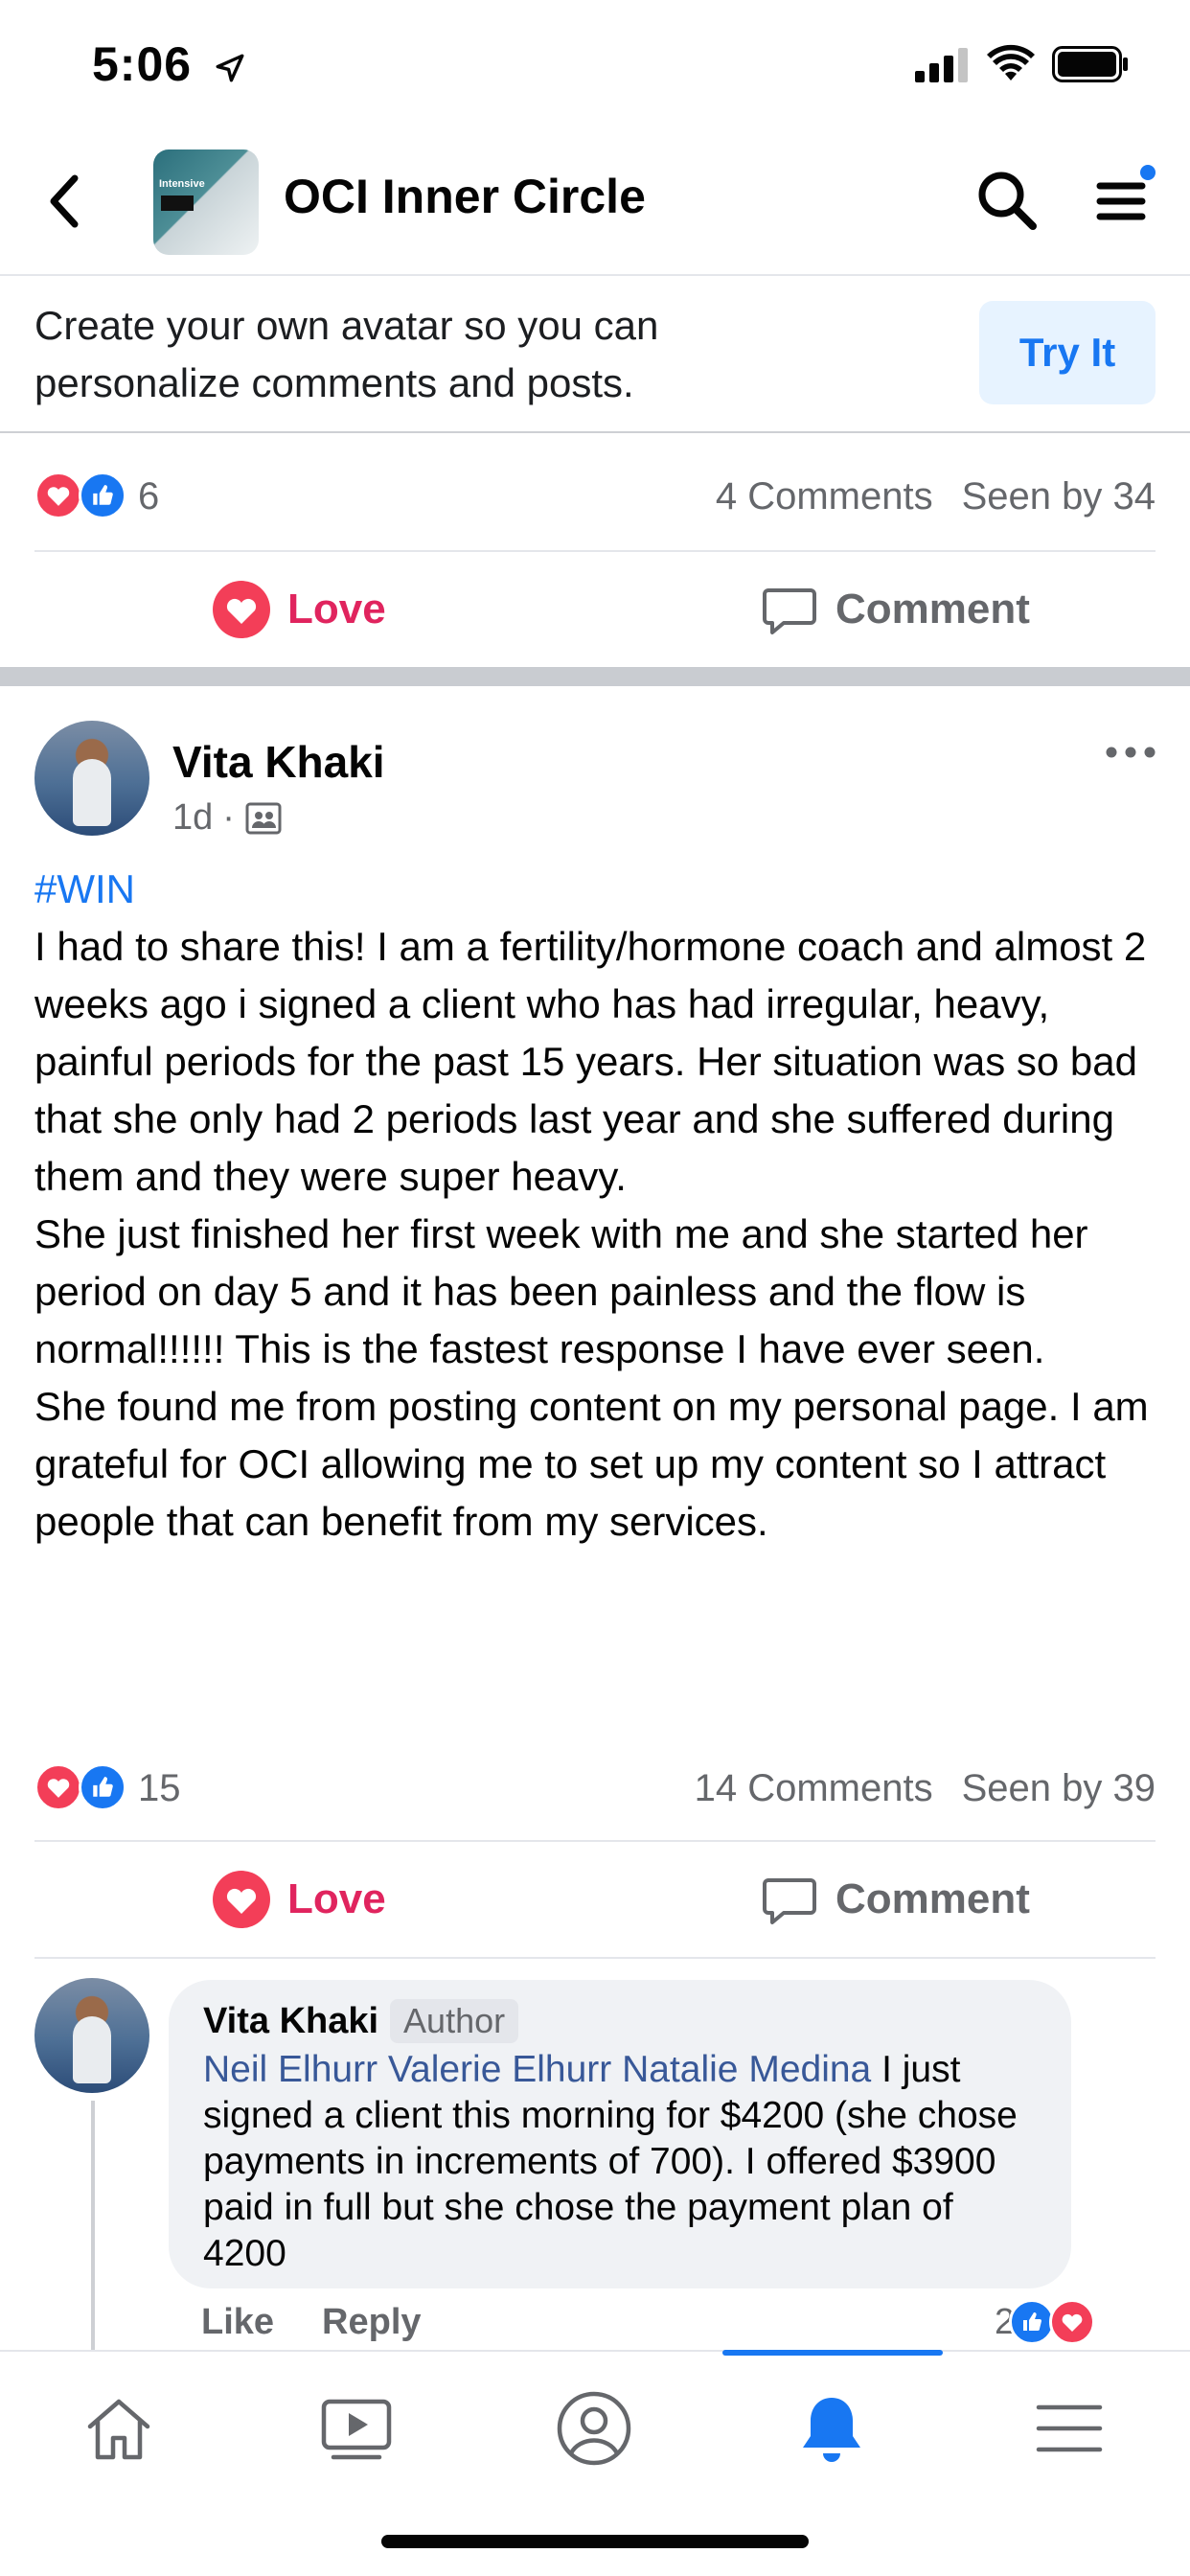 This screenshot has height=2576, width=1190. What do you see at coordinates (91, 778) in the screenshot?
I see `author-avatar` at bounding box center [91, 778].